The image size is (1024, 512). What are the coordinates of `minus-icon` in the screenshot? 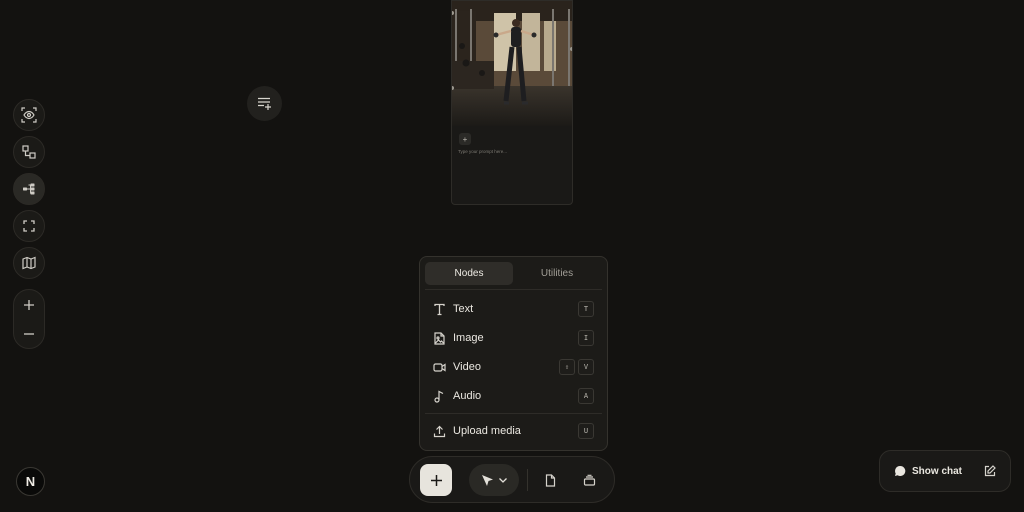 It's located at (29, 334).